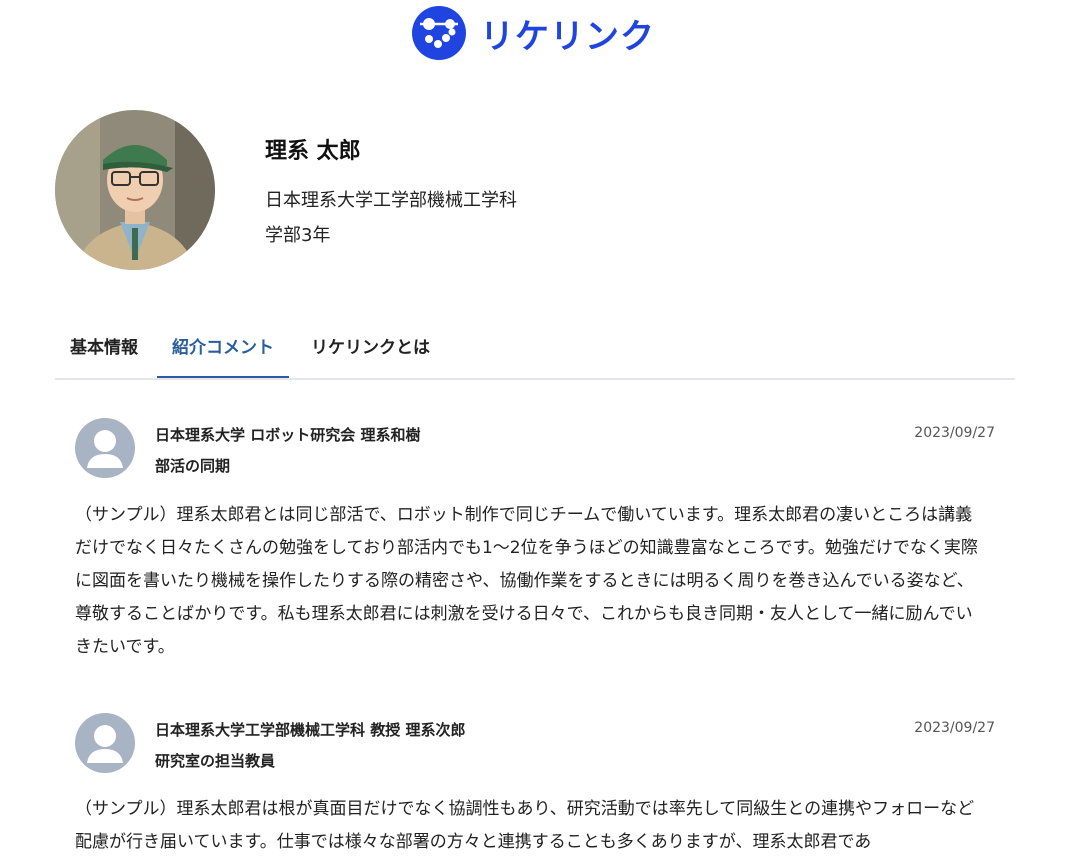 This screenshot has height=863, width=1075. Describe the element at coordinates (223, 350) in the screenshot. I see `tab-intro-comments: 紹介コメント` at that location.